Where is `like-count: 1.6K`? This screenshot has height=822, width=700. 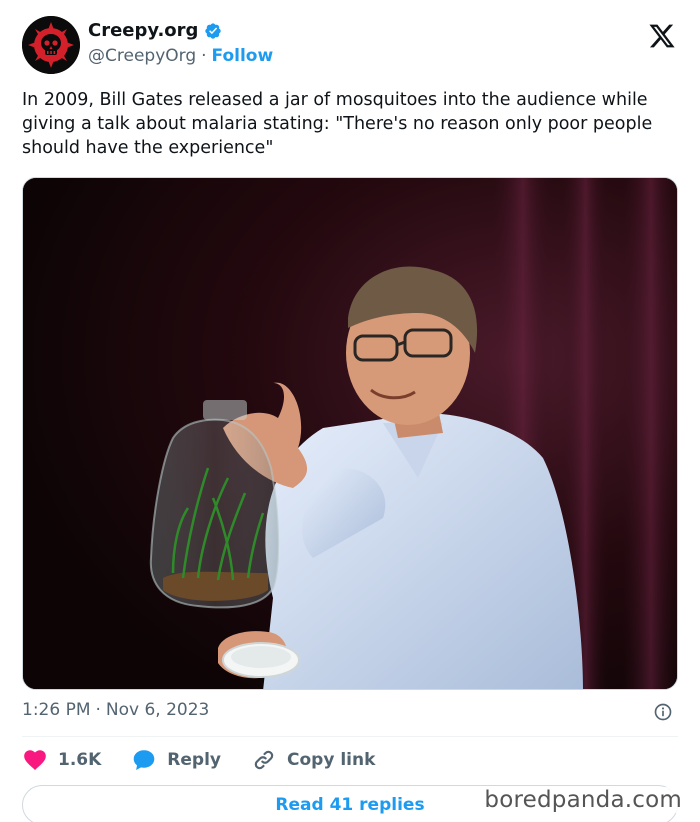 like-count: 1.6K is located at coordinates (80, 760).